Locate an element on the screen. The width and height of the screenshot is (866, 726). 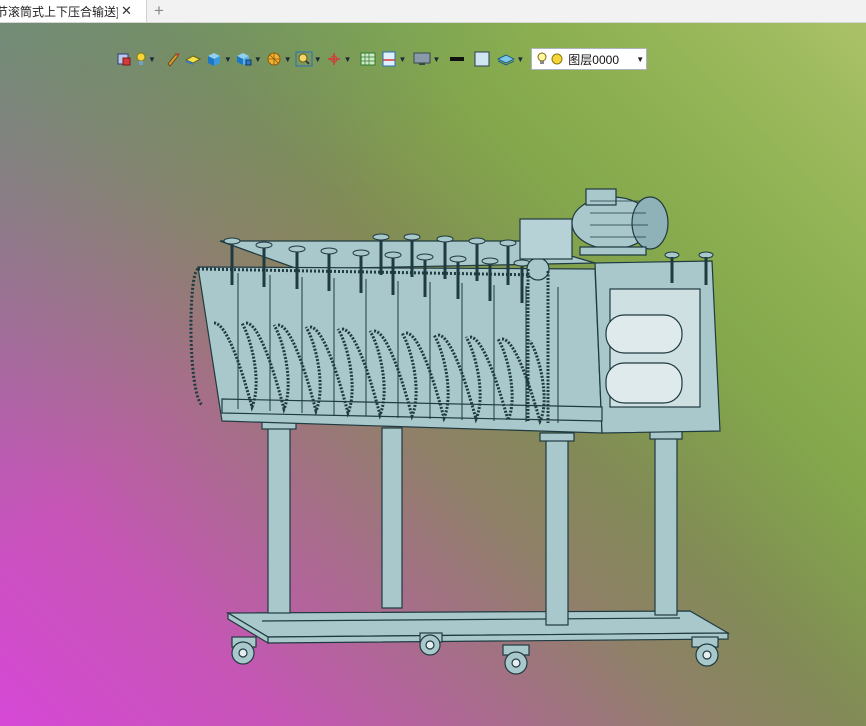
paint-button is located at coordinates (173, 59).